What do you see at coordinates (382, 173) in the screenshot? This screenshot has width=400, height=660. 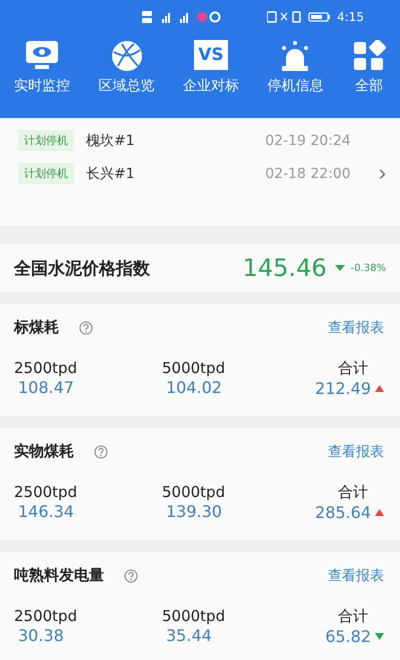 I see `chevron-button: ›` at bounding box center [382, 173].